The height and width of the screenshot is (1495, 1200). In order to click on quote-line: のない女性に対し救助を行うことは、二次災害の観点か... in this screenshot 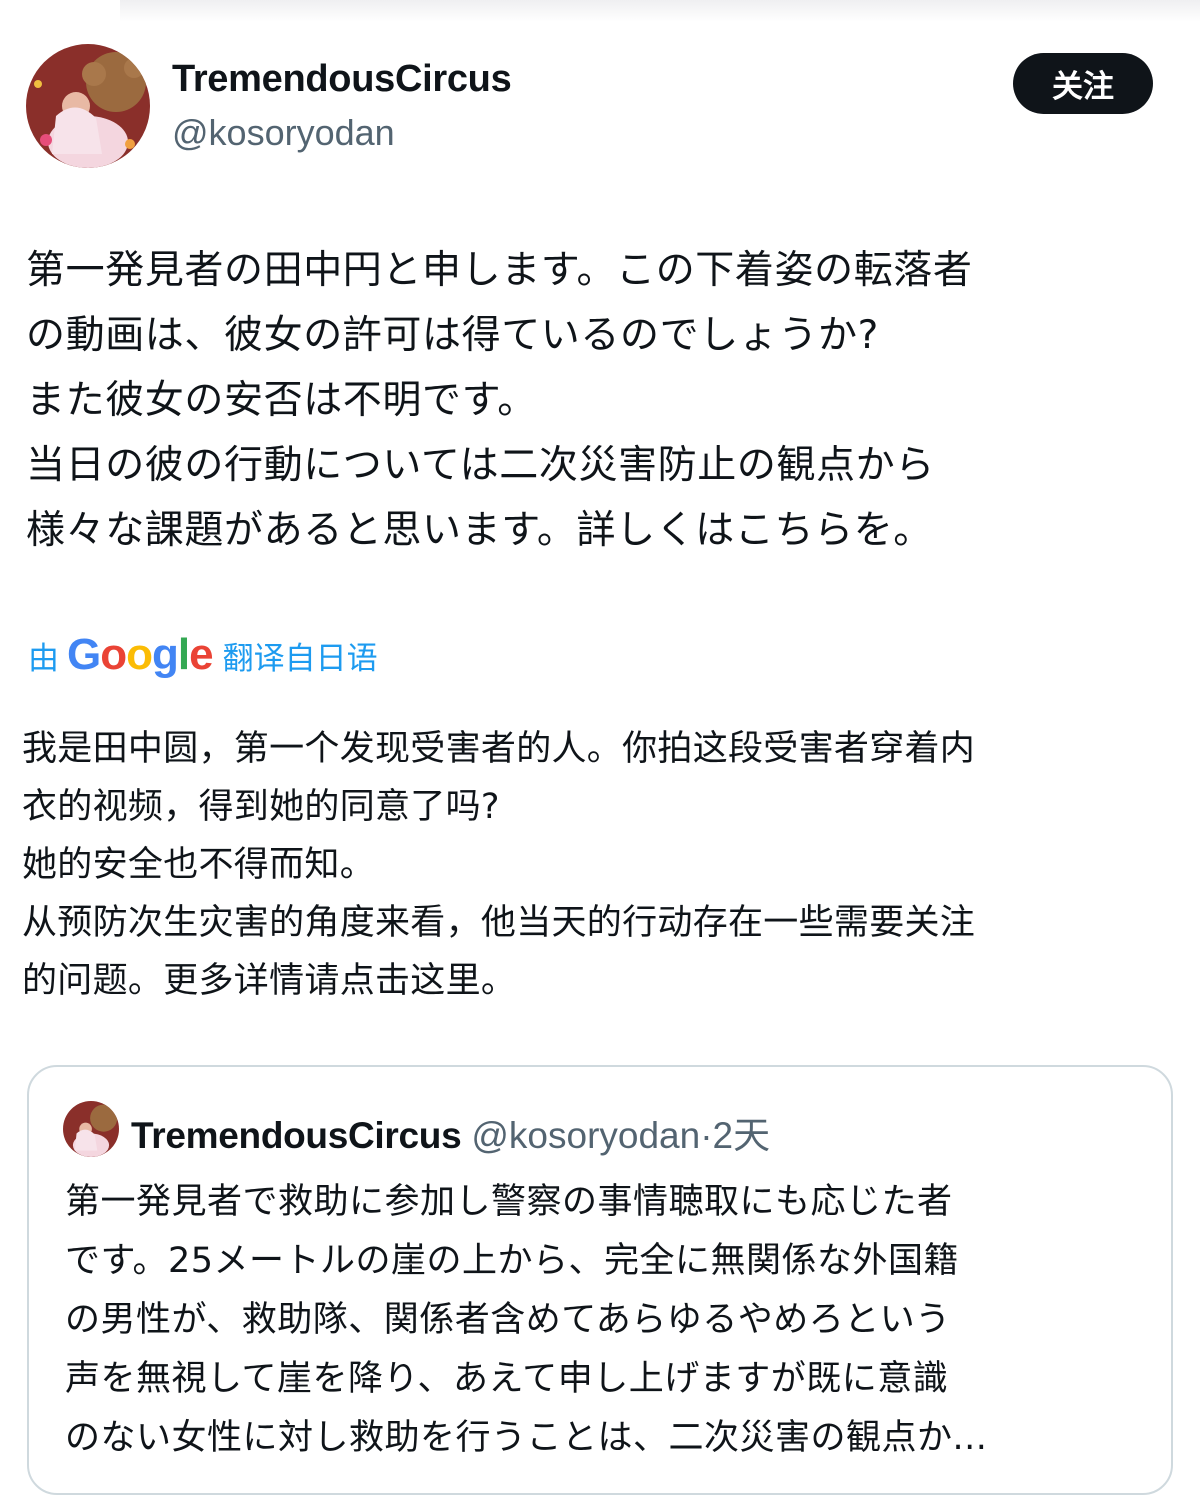, I will do `click(526, 1438)`.